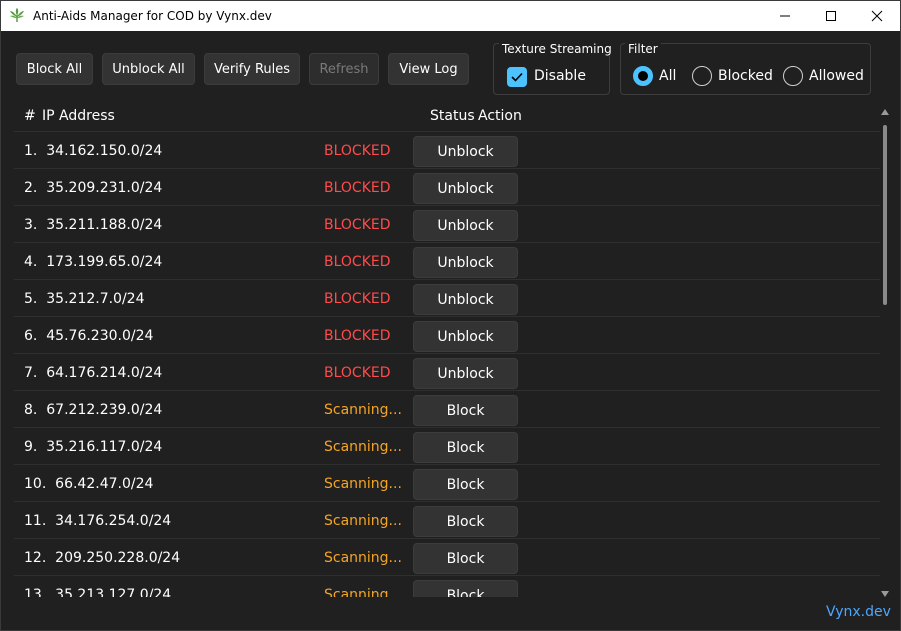  I want to click on row-index-ip: 12. 209.250.228.0/24, so click(102, 558).